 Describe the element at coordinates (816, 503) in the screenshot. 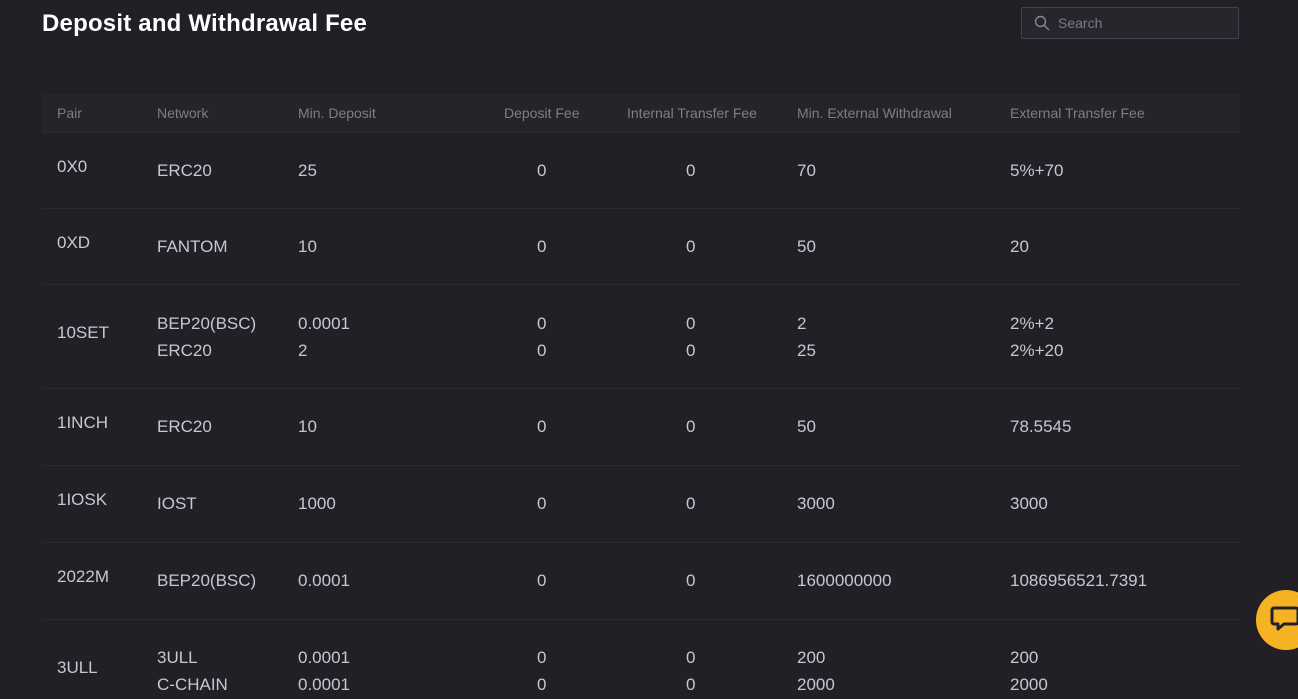

I see `min-withdrawal-cell: 3000` at that location.